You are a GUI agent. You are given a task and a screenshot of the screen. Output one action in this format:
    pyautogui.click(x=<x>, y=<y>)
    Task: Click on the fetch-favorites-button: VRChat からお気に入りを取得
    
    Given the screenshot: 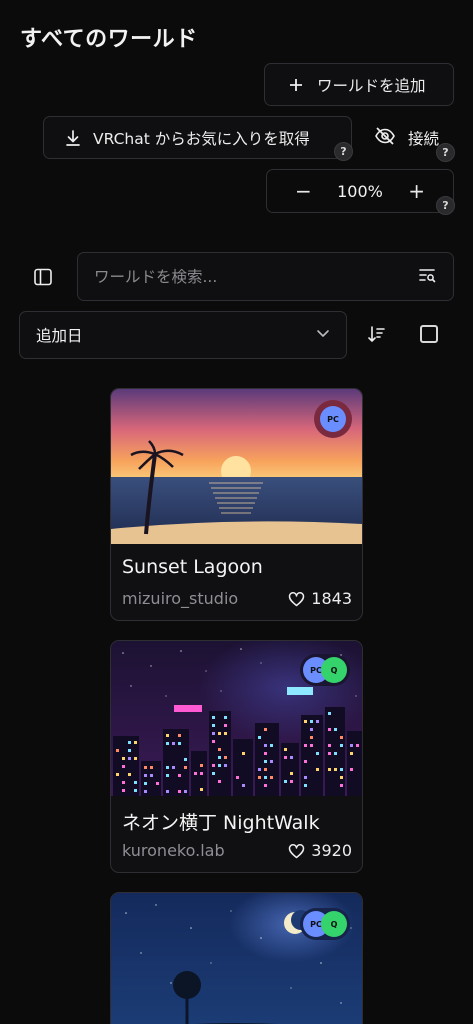 What is the action you would take?
    pyautogui.click(x=197, y=137)
    